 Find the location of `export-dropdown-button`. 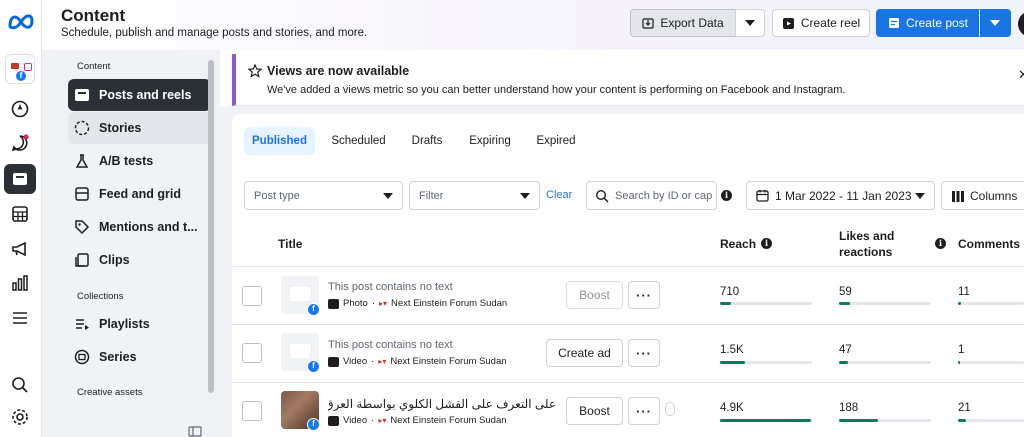

export-dropdown-button is located at coordinates (750, 23).